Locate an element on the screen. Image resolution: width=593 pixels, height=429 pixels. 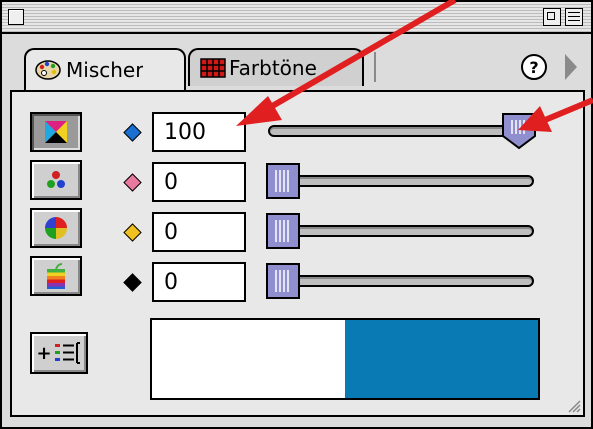
add-plus-label: + is located at coordinates (44, 353).